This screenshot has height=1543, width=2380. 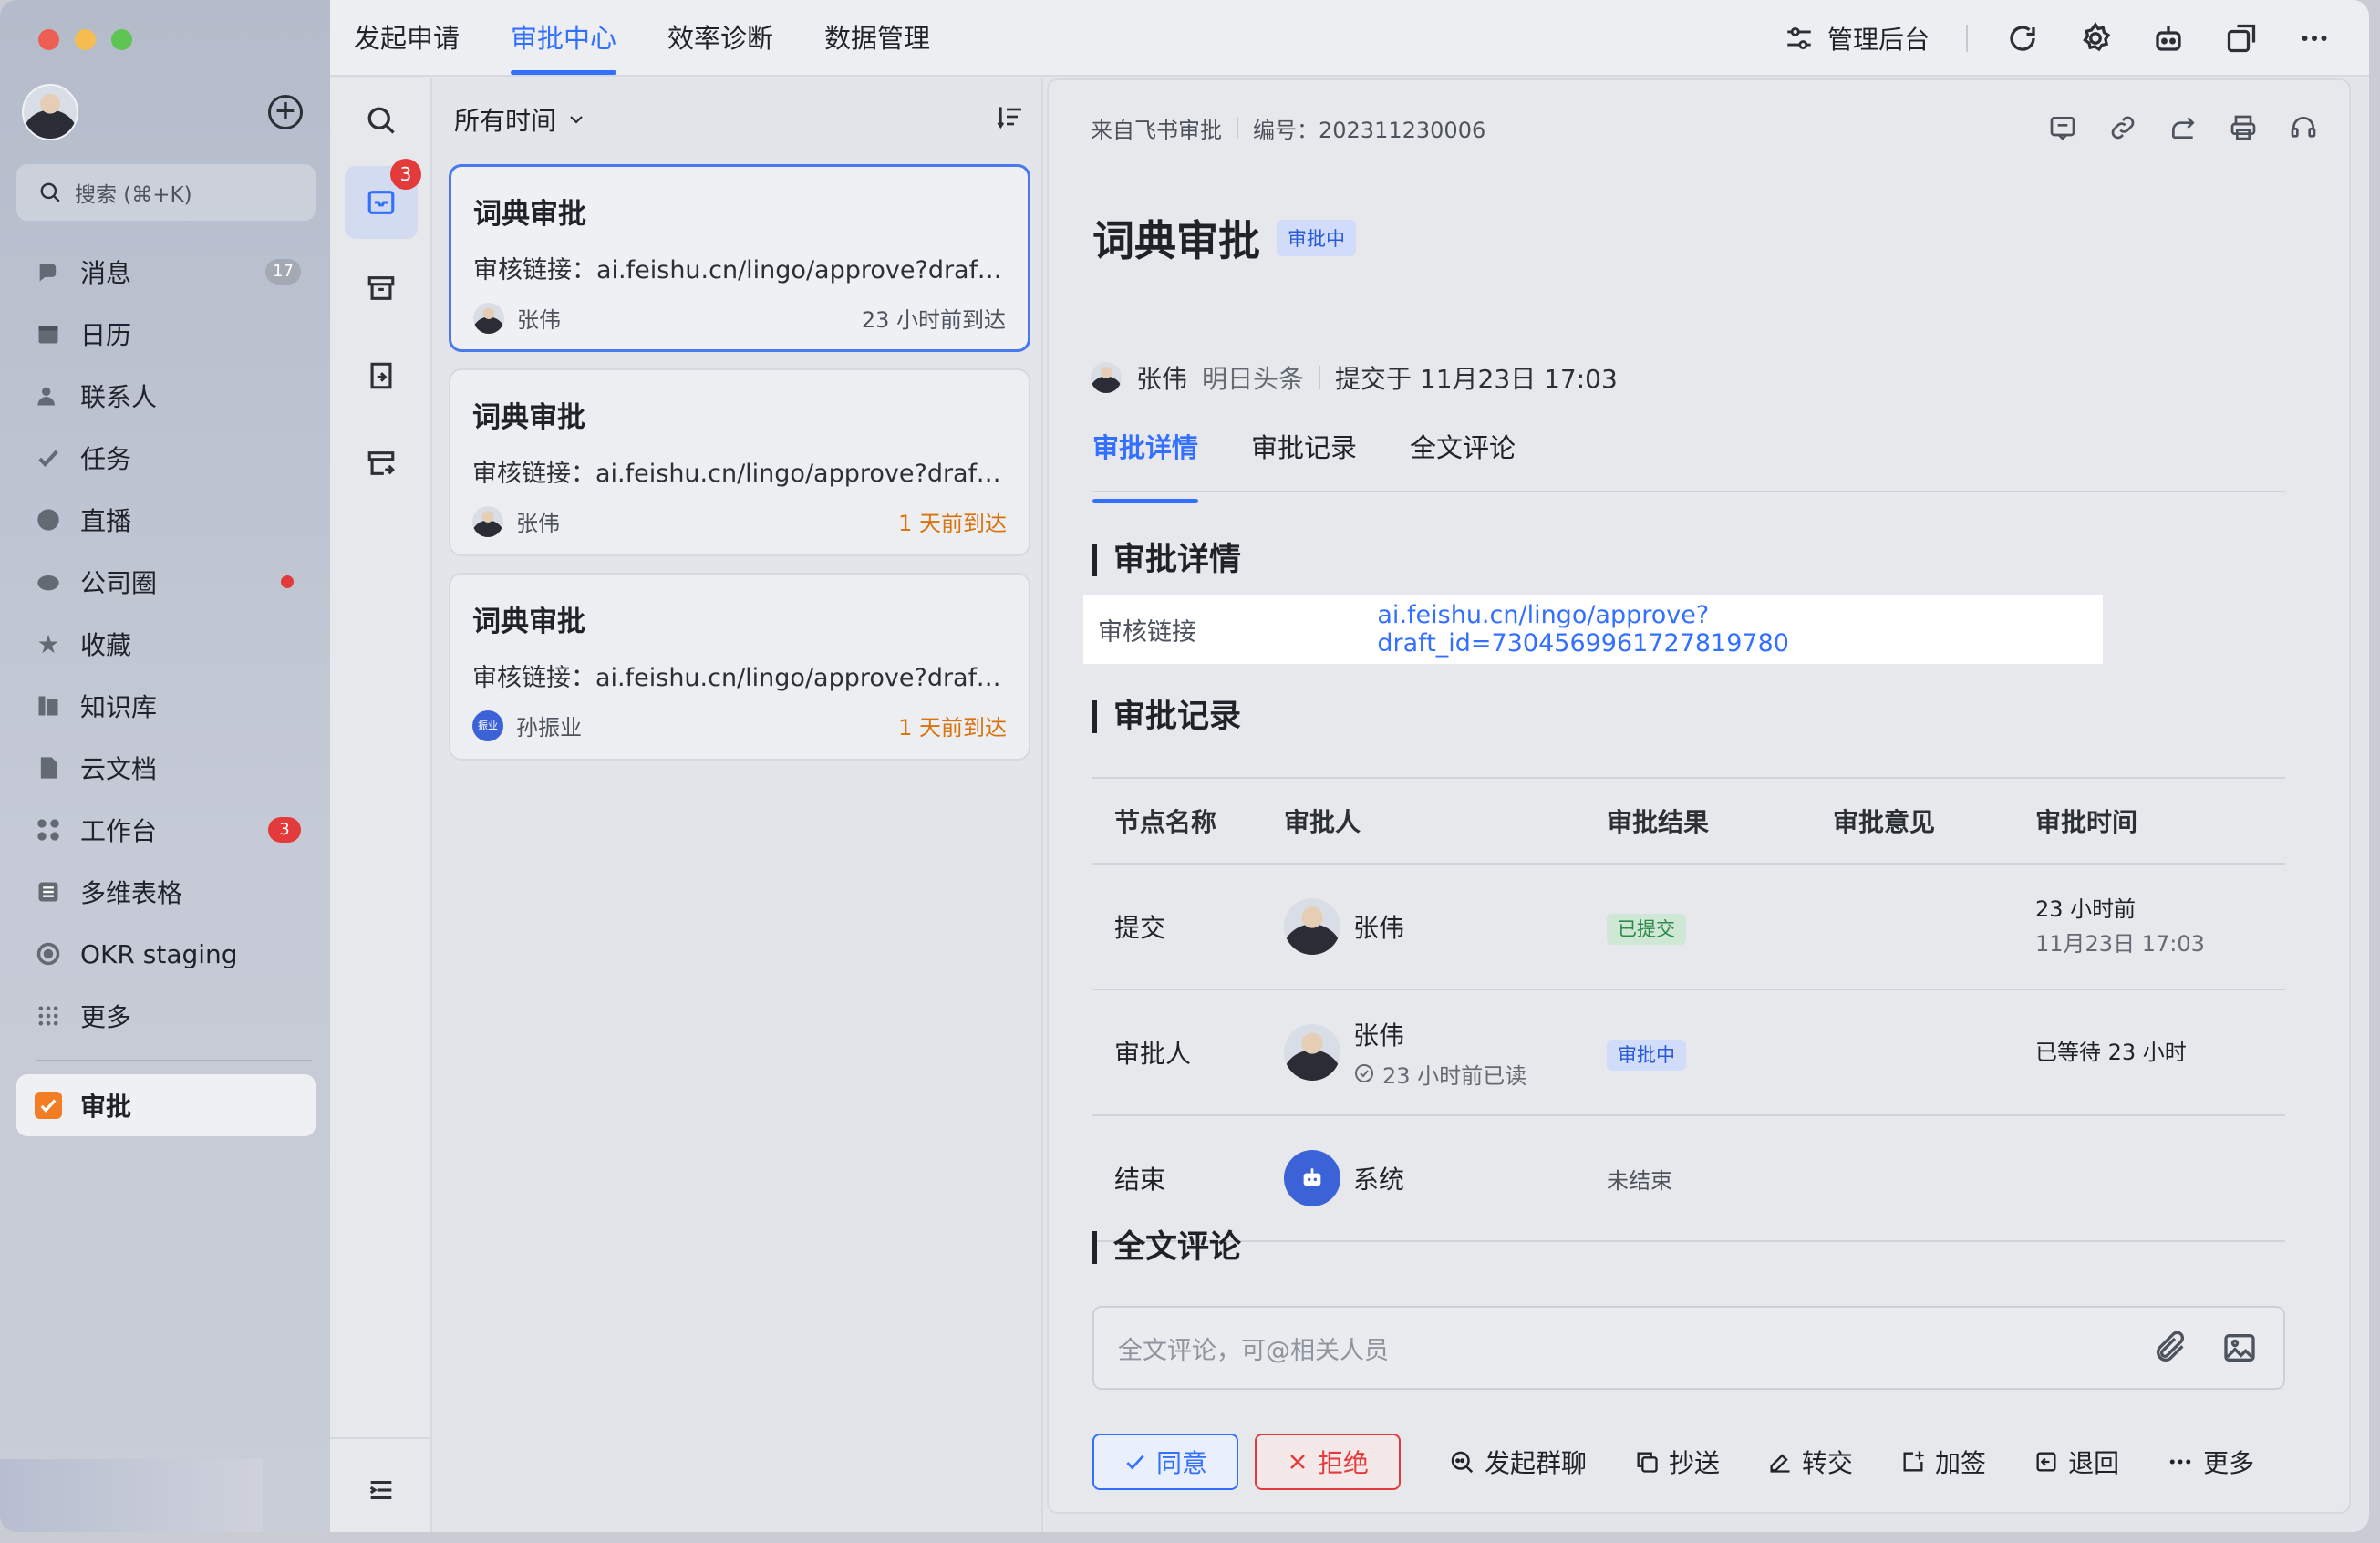 I want to click on close-window-button, so click(x=49, y=39).